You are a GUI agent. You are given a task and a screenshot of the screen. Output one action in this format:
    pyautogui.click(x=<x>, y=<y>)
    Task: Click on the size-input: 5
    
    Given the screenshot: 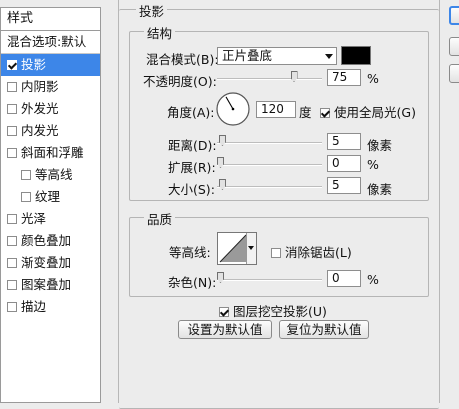 What is the action you would take?
    pyautogui.click(x=344, y=185)
    